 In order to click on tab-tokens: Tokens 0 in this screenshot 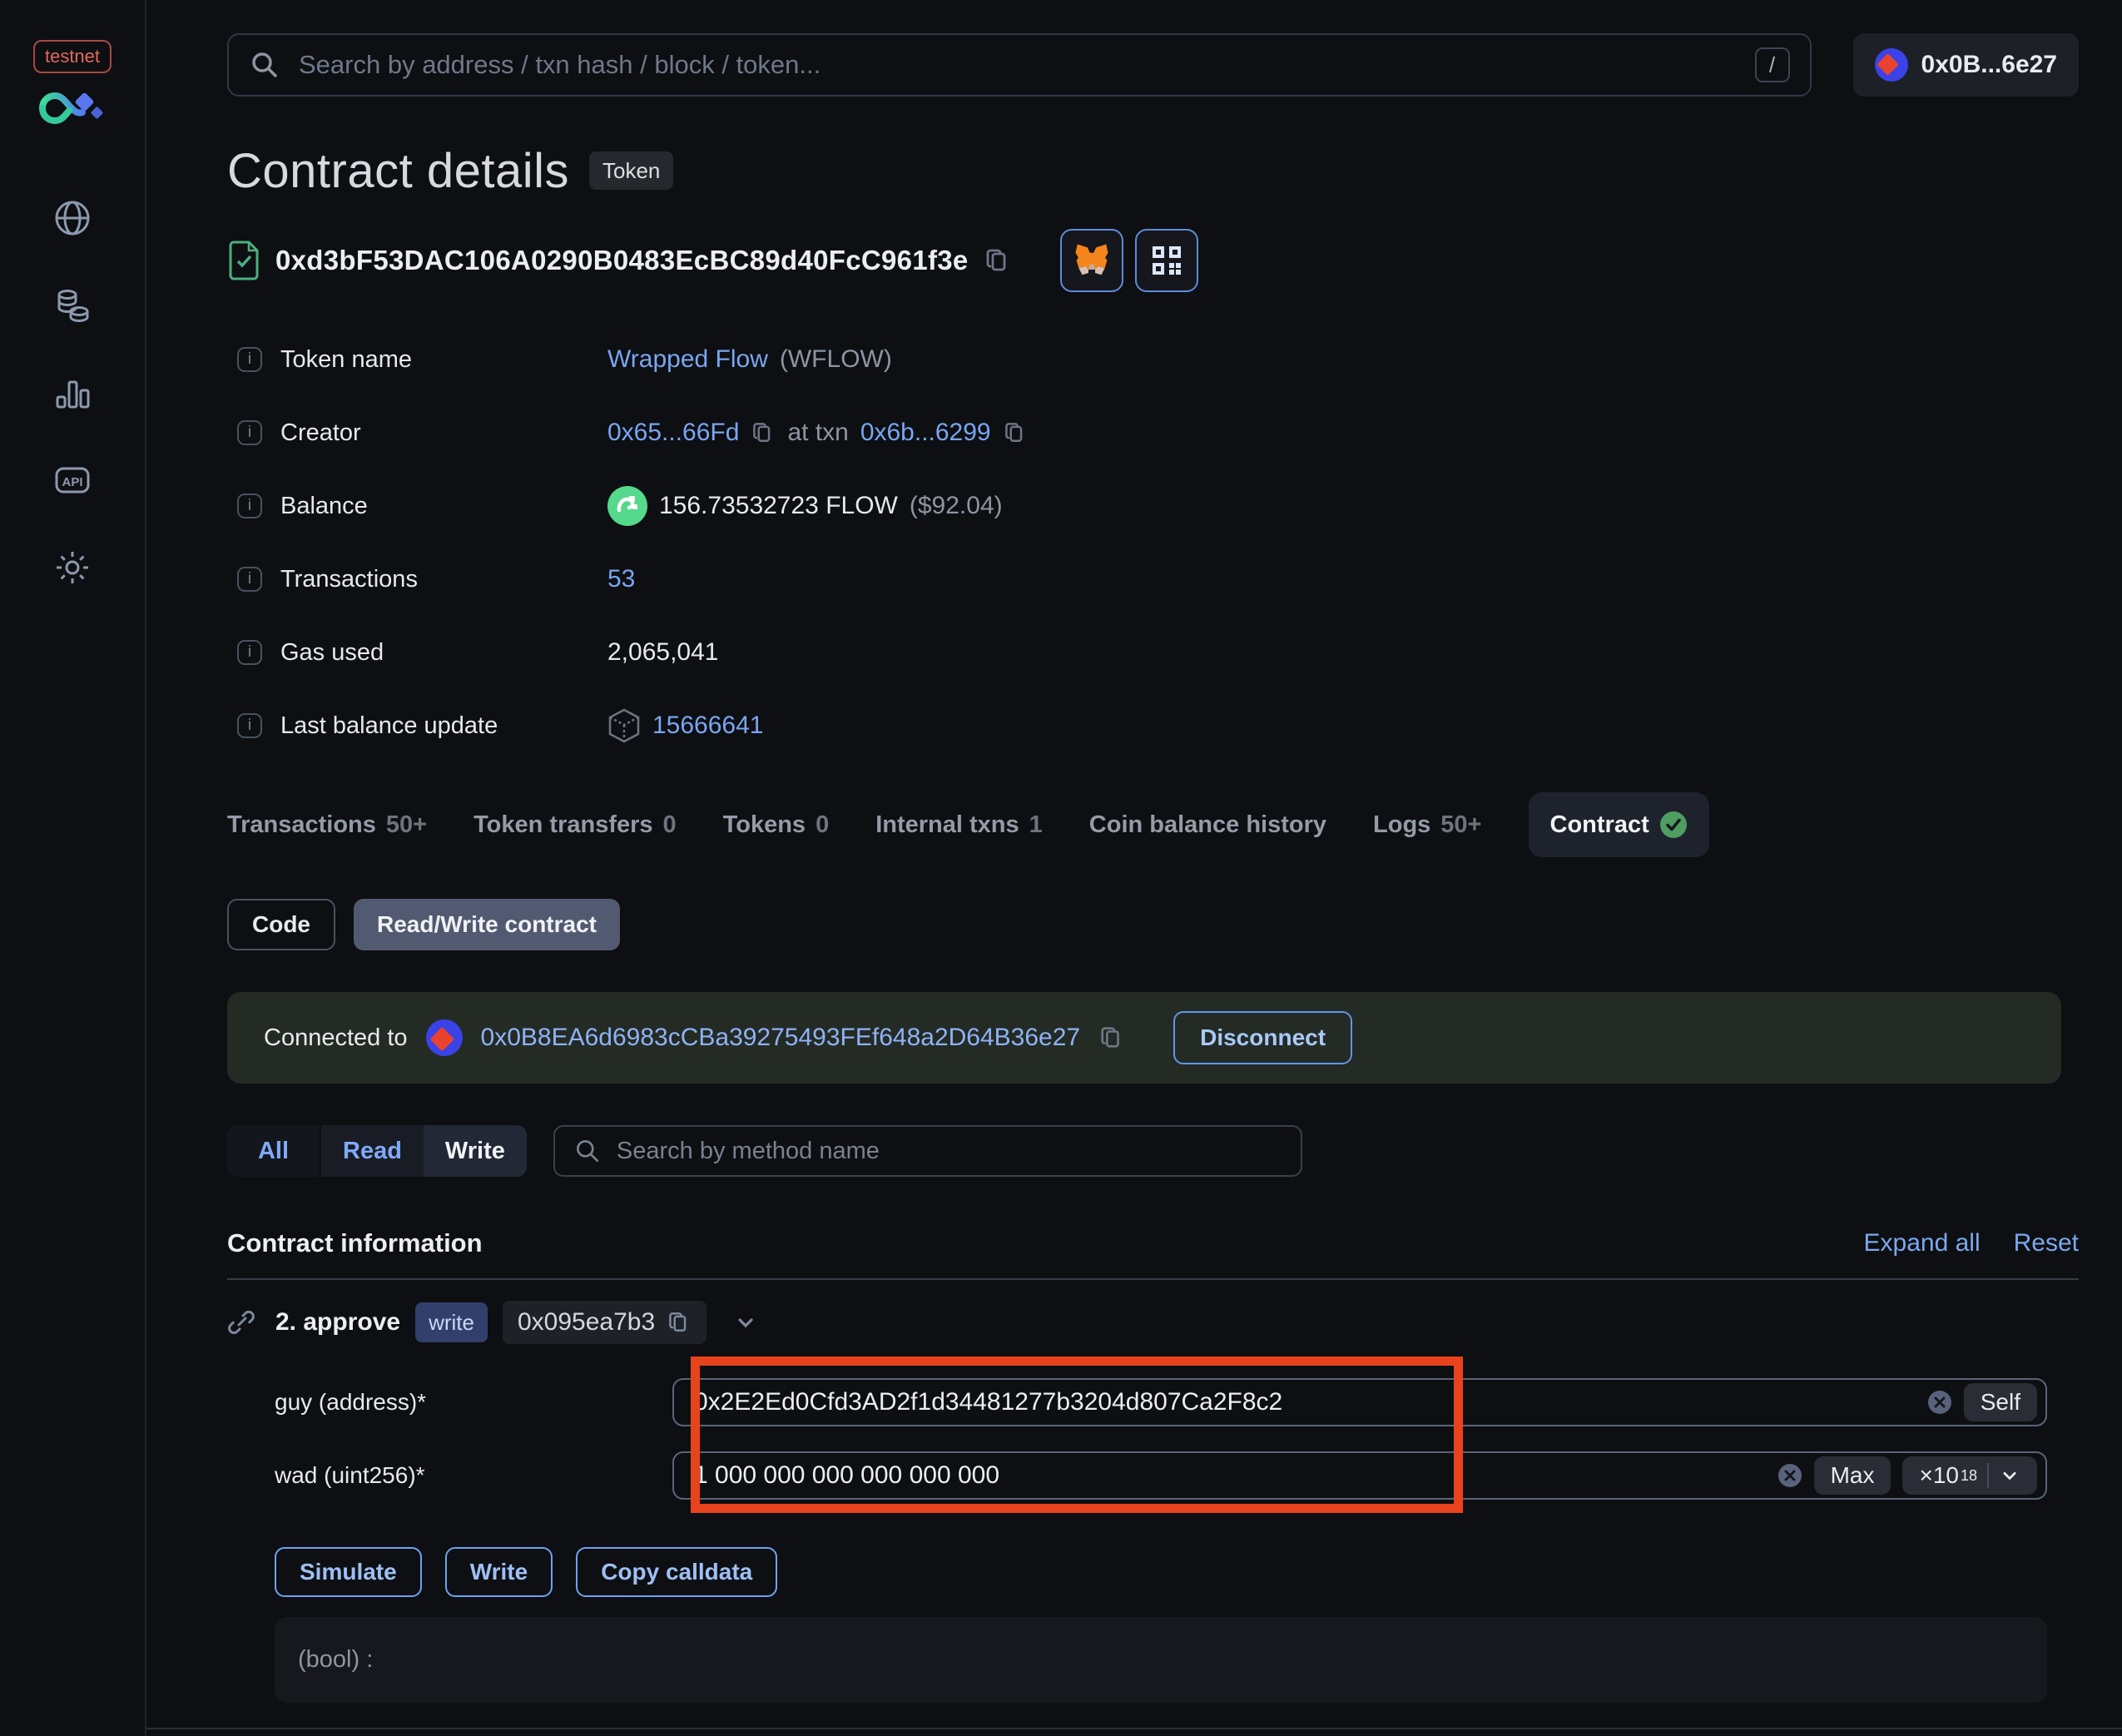, I will do `click(777, 825)`.